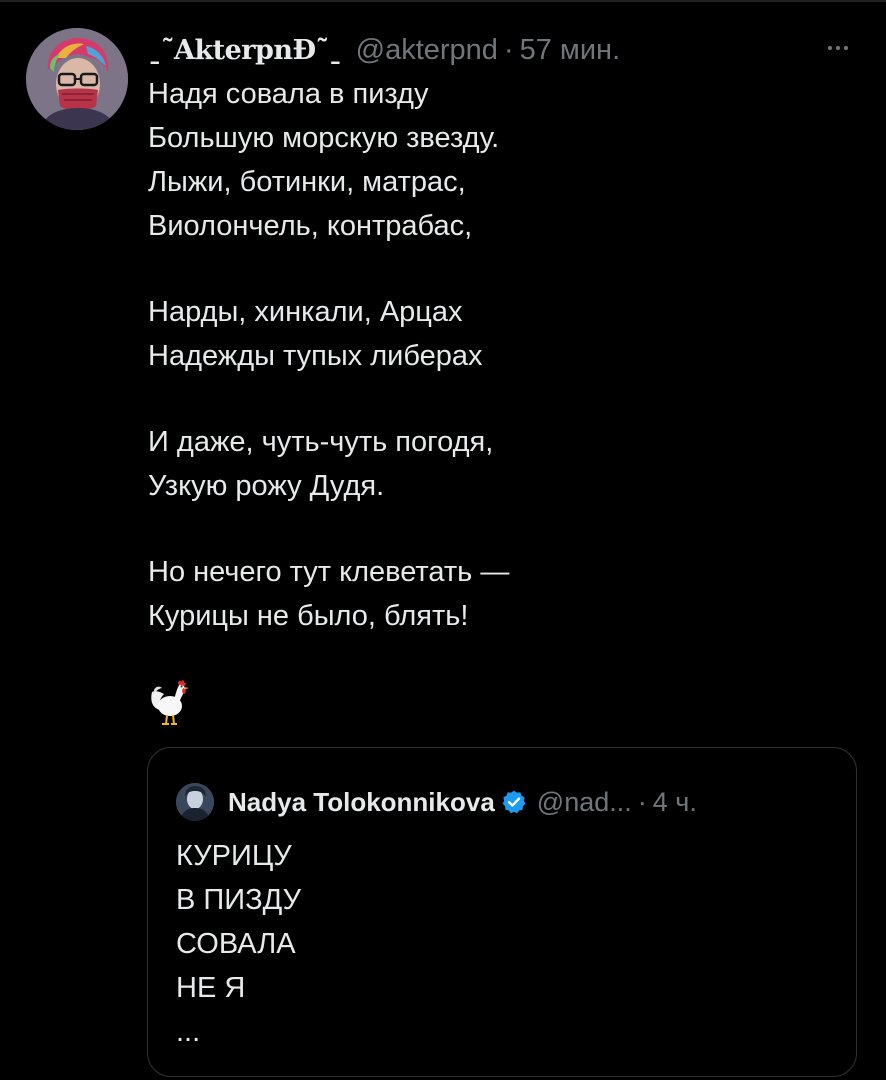 The width and height of the screenshot is (886, 1080). I want to click on tweet-line: Узкую рожу Дудя., so click(266, 486).